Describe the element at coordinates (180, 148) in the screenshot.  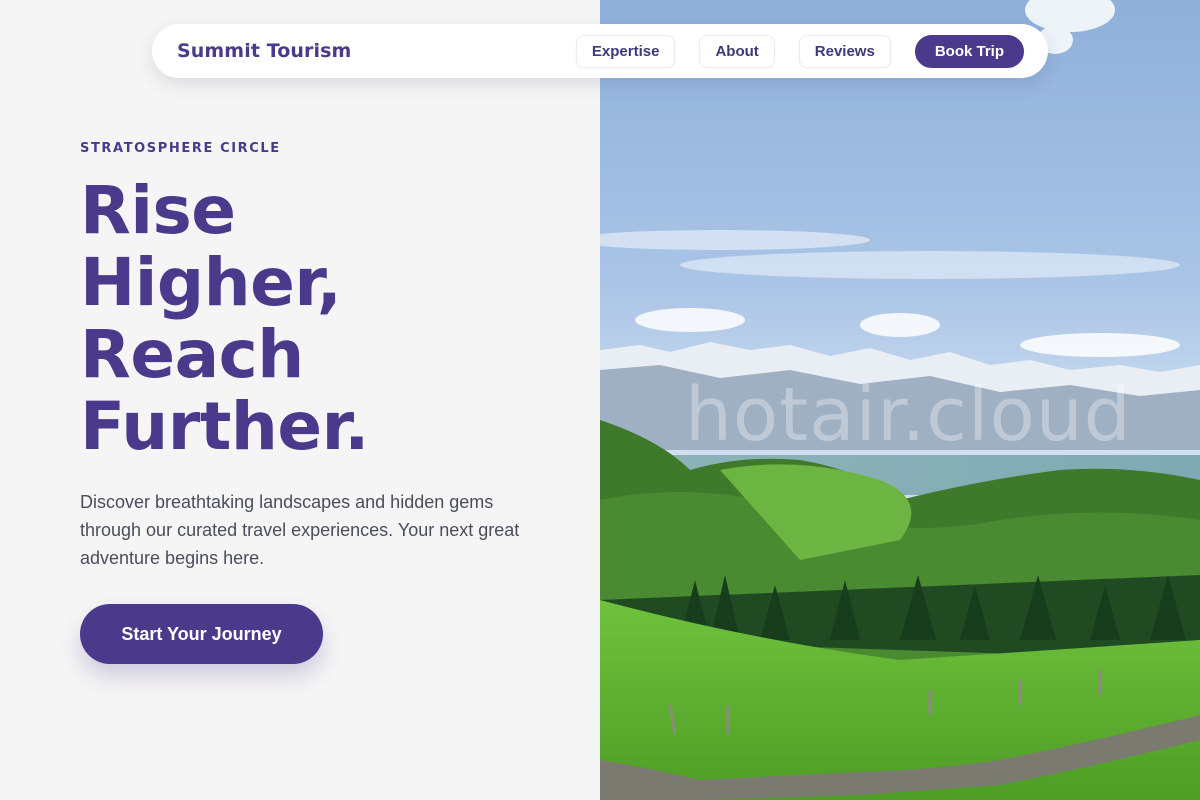
I see `hero-kicker: STRATOSPHERE CIRCLE` at that location.